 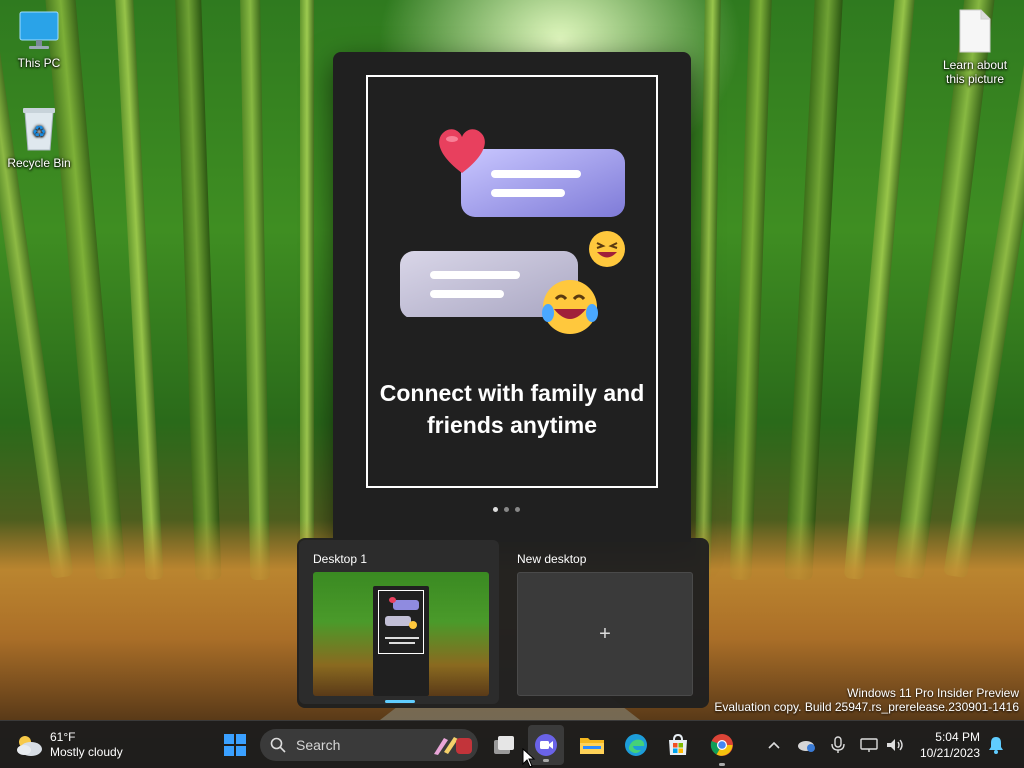 I want to click on desktop-icon-learn-about-picture: Learn about this picture, so click(x=975, y=47).